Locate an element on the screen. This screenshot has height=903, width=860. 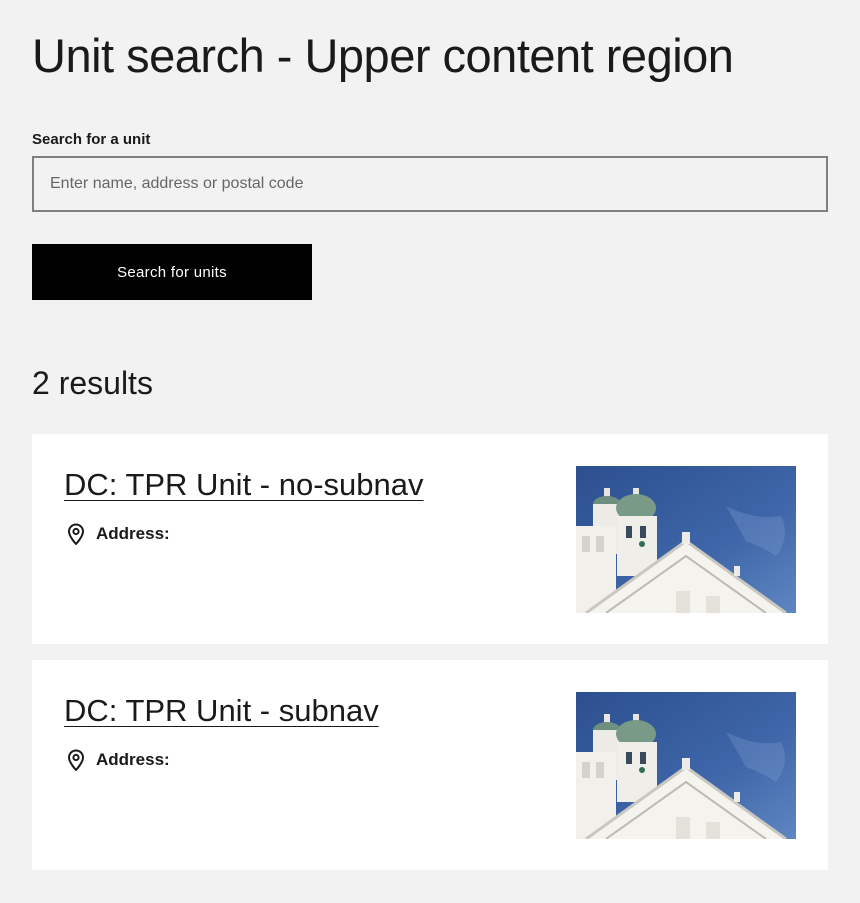
result-title-link: DC: TPR Unit - no-subnav is located at coordinates (244, 485).